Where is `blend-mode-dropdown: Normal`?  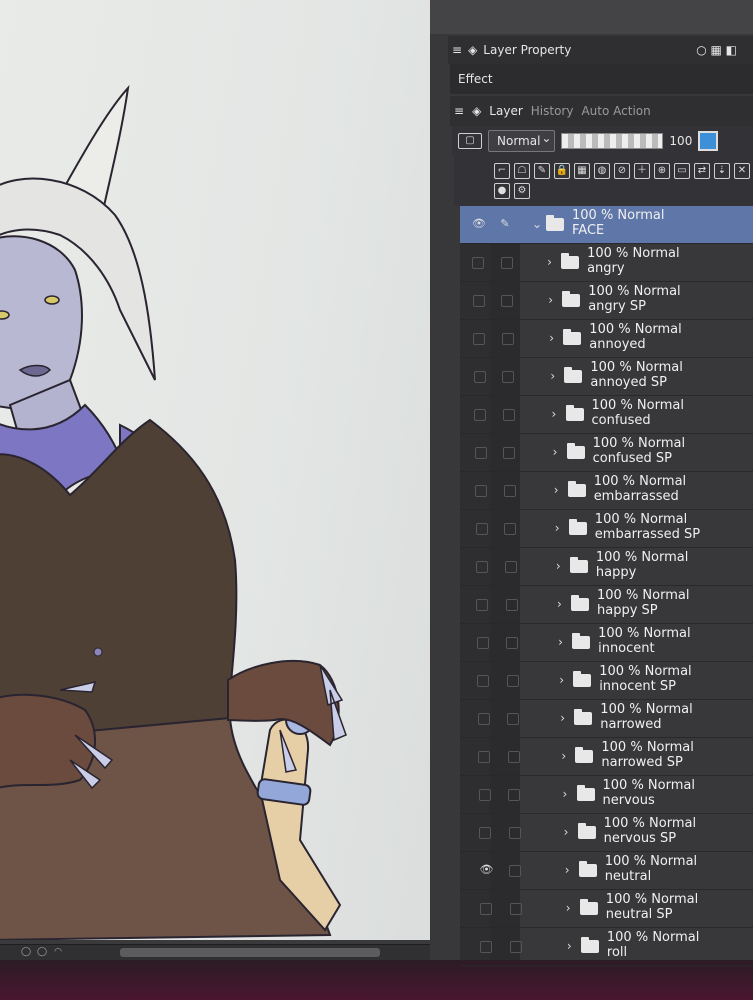 blend-mode-dropdown: Normal is located at coordinates (522, 140).